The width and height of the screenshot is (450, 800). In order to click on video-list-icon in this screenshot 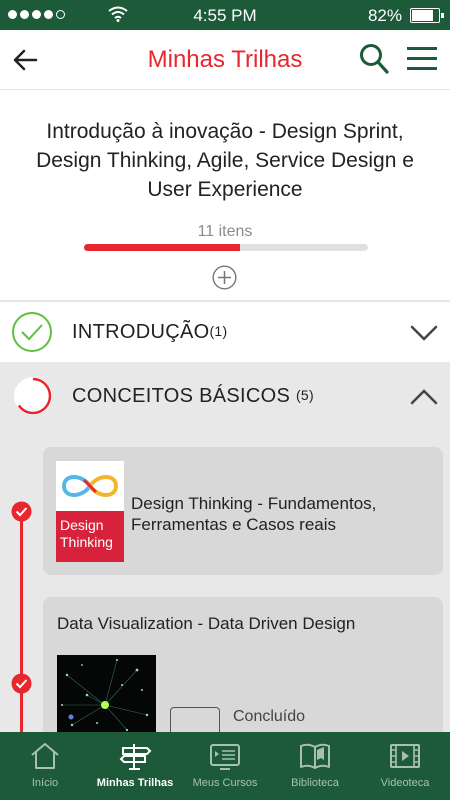, I will do `click(225, 757)`.